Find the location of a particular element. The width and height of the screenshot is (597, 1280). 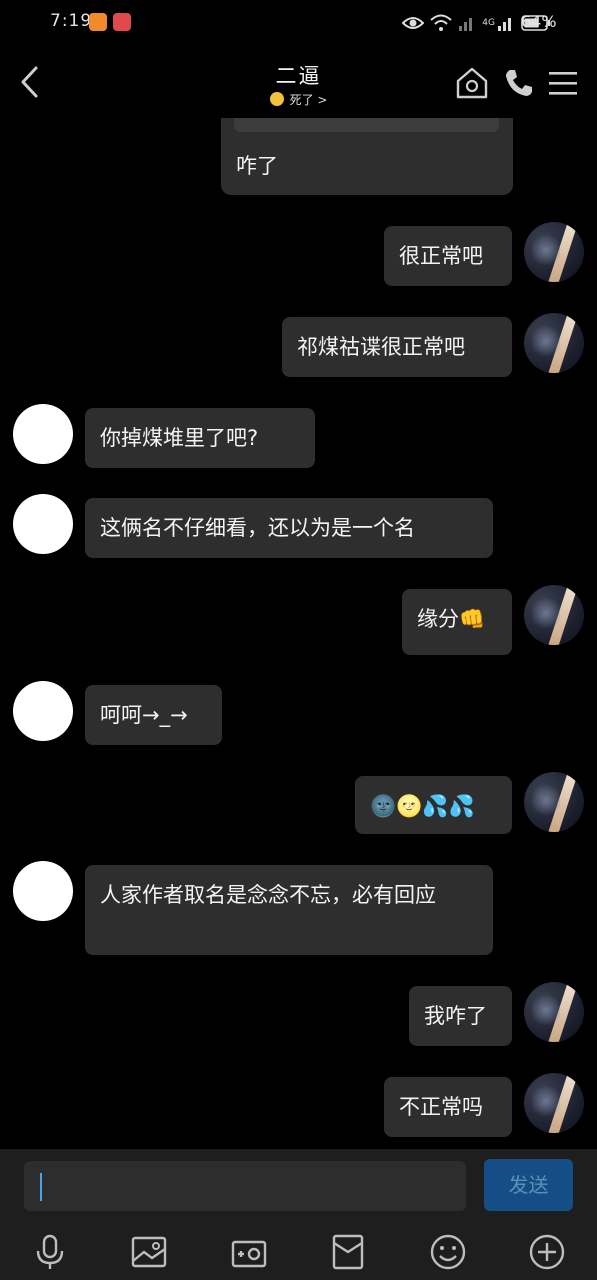

message-bubble-left: 这俩名不仔细看，还以为是一个名 is located at coordinates (289, 528).